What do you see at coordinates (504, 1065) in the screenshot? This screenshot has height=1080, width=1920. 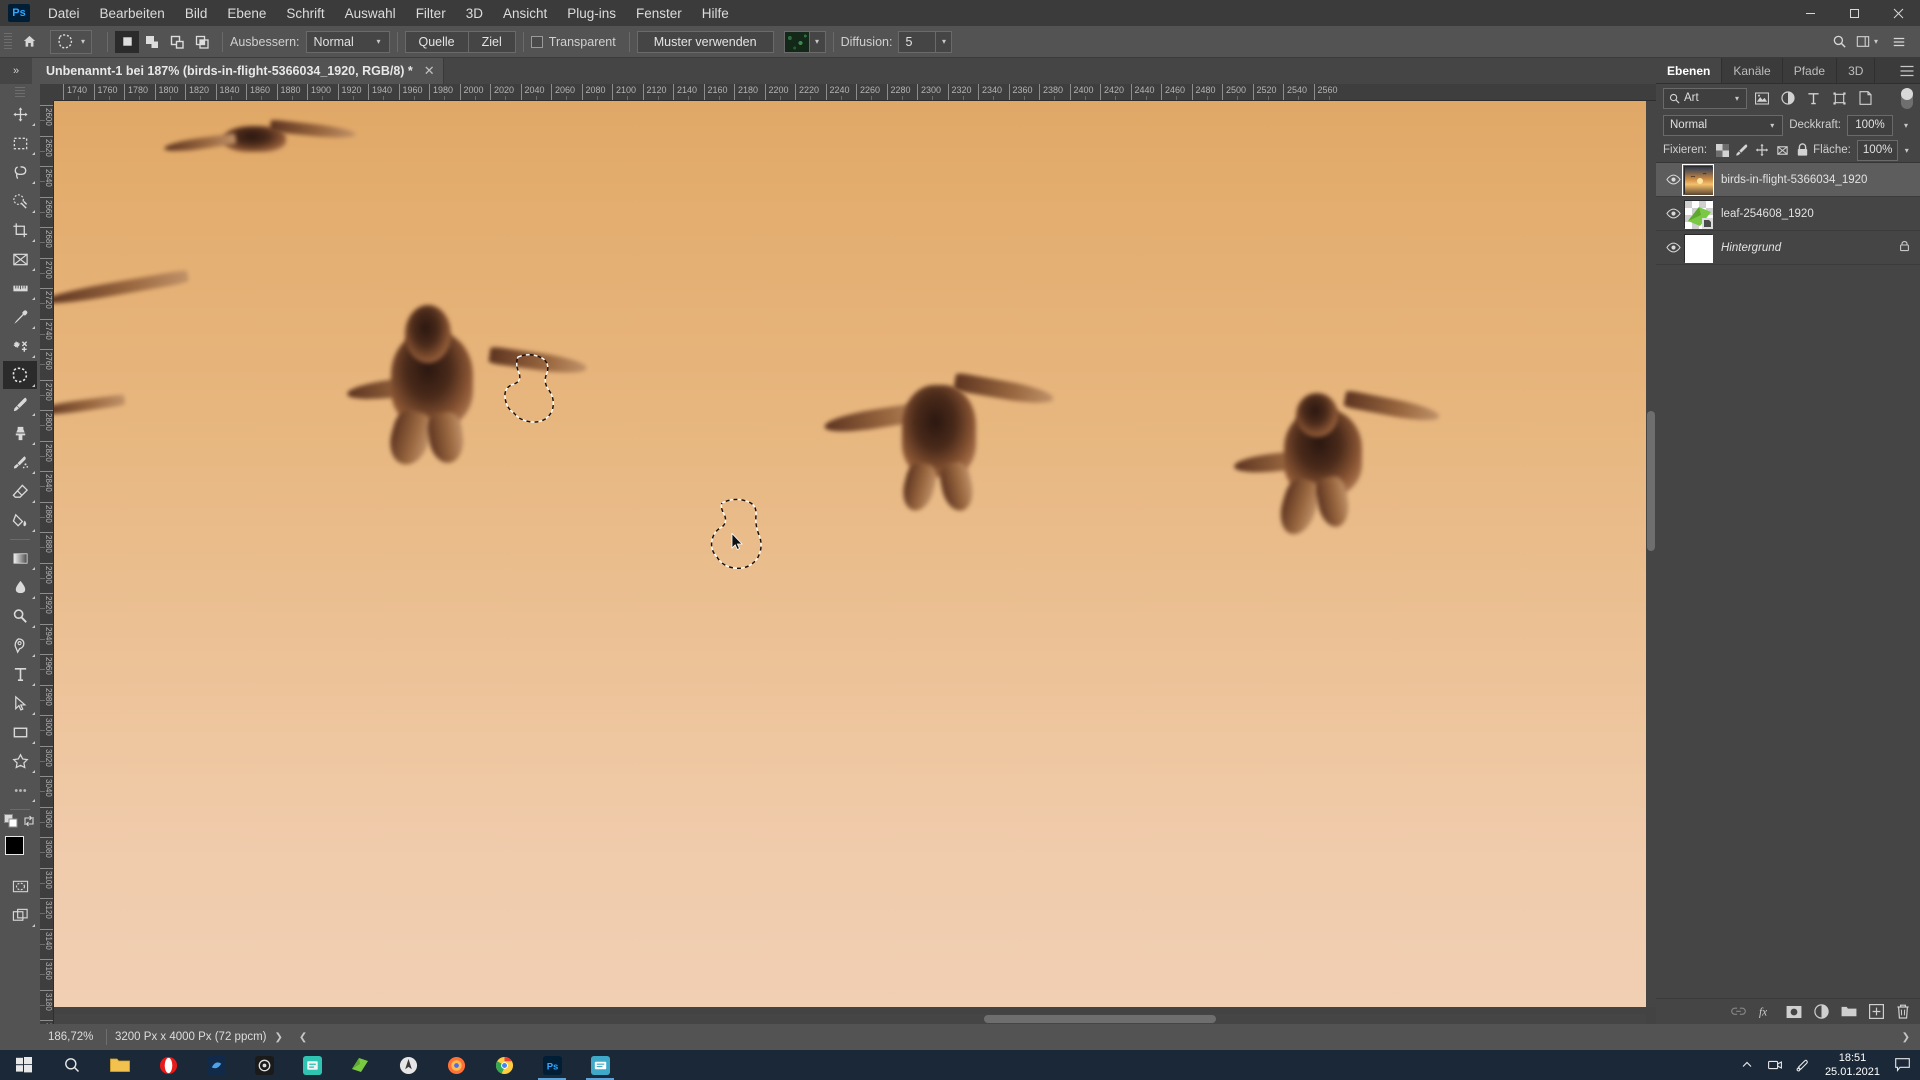 I see `taskbar-chrome` at bounding box center [504, 1065].